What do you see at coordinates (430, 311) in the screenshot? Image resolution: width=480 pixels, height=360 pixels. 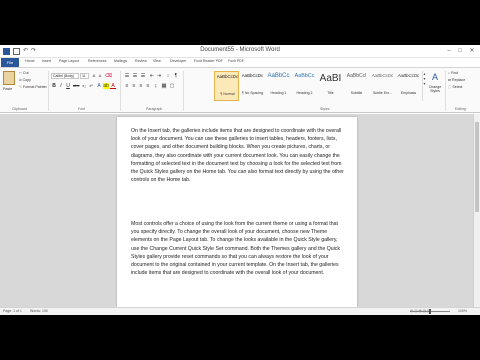 I see `zoom-knob` at bounding box center [430, 311].